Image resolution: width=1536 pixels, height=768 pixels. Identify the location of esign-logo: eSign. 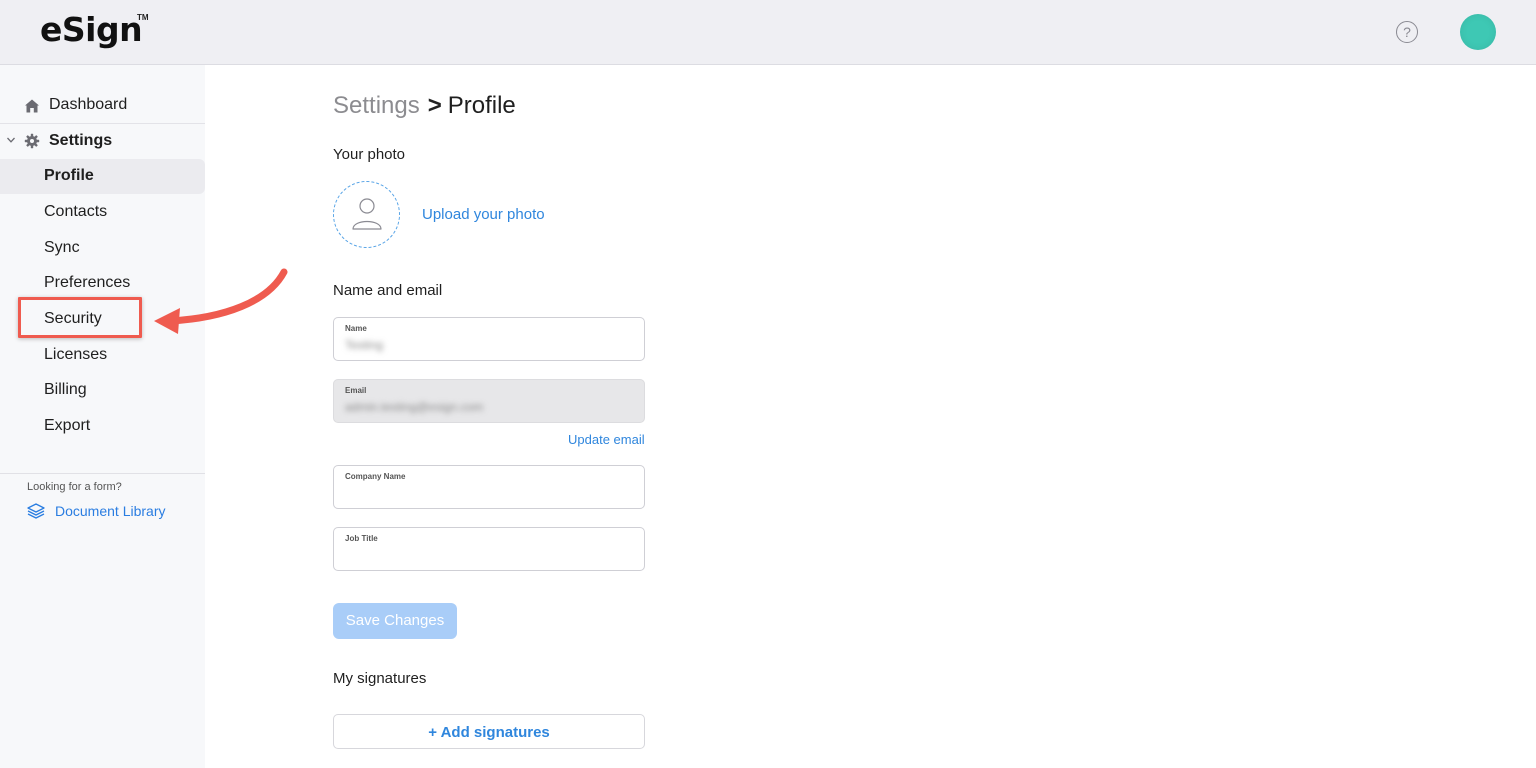
(91, 29).